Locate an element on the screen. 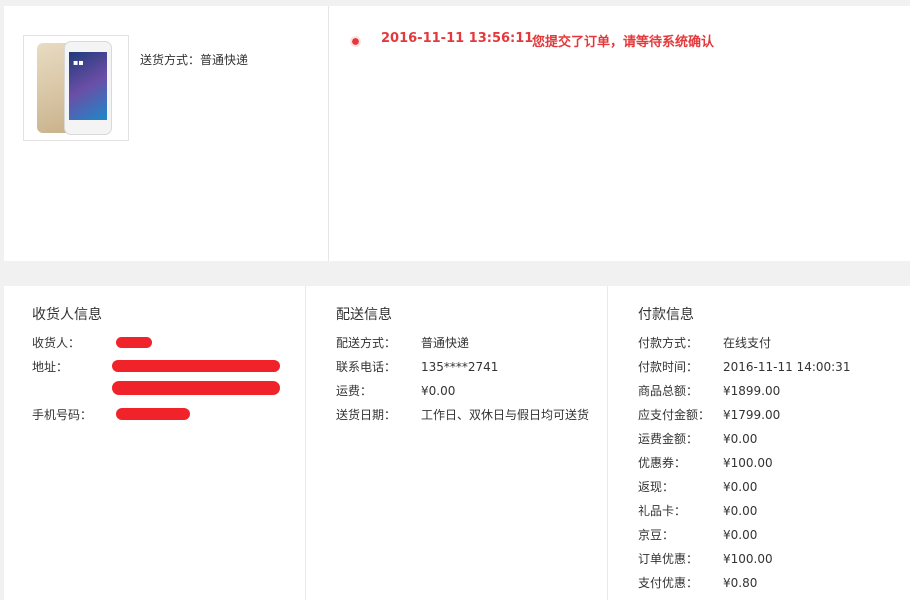  cashback-label: 返现： is located at coordinates (656, 487).